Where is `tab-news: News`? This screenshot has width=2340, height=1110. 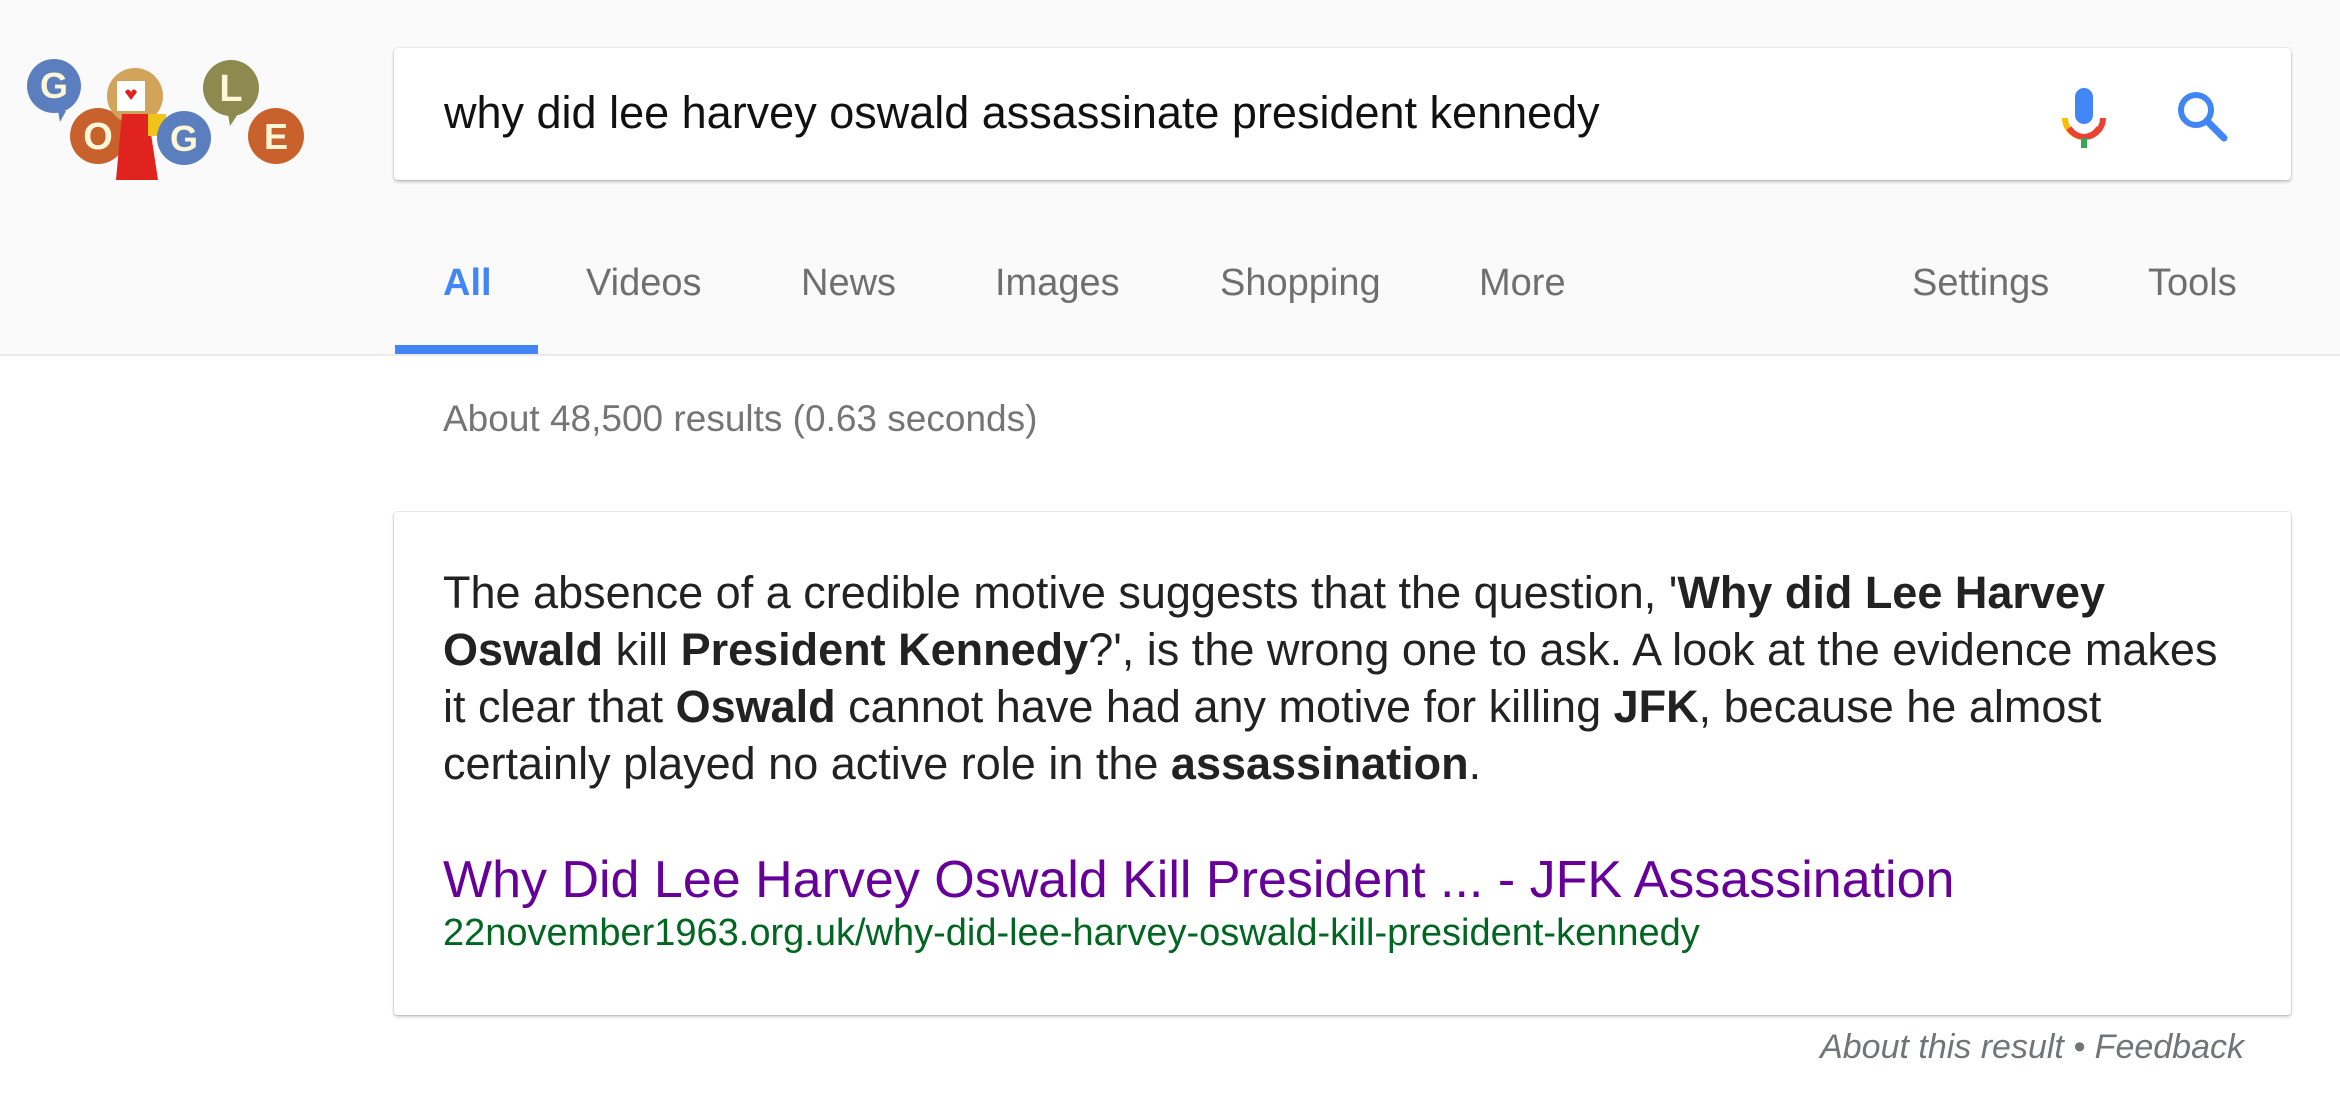 tab-news: News is located at coordinates (848, 283).